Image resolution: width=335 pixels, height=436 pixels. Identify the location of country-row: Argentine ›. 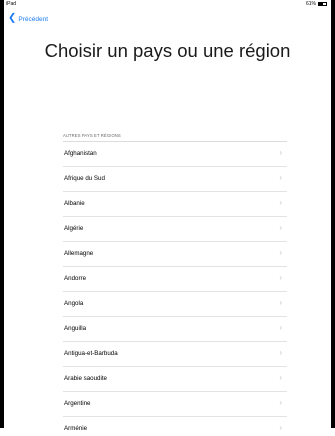
(175, 403).